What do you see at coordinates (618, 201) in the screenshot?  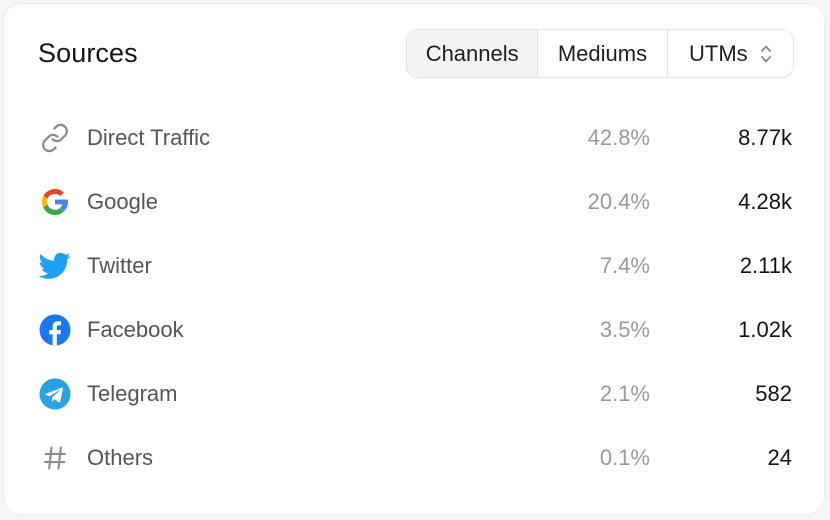 I see `source-percent: 20.4%` at bounding box center [618, 201].